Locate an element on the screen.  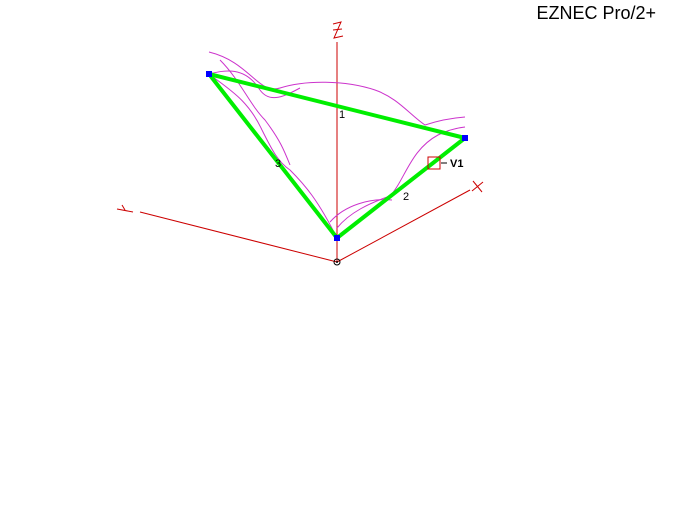
endpoint-right is located at coordinates (465, 138).